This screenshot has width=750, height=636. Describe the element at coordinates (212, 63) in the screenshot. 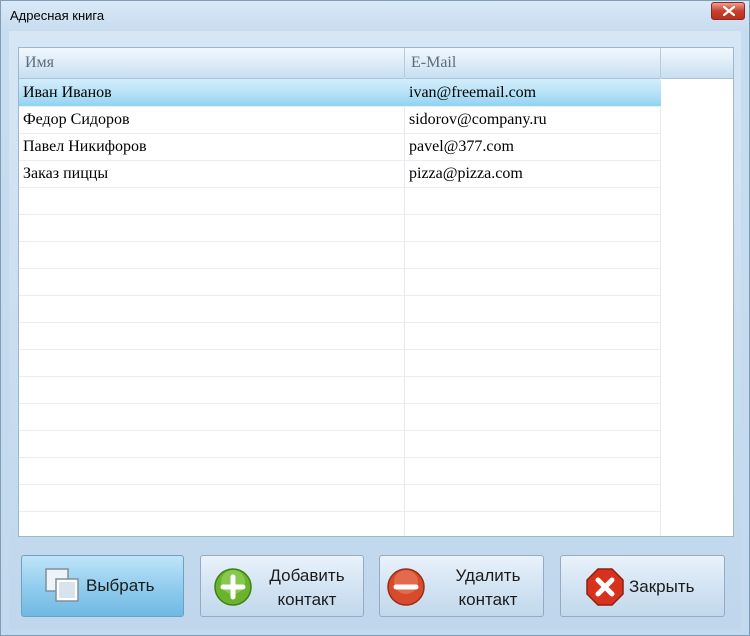

I see `column-header-name: Имя` at that location.